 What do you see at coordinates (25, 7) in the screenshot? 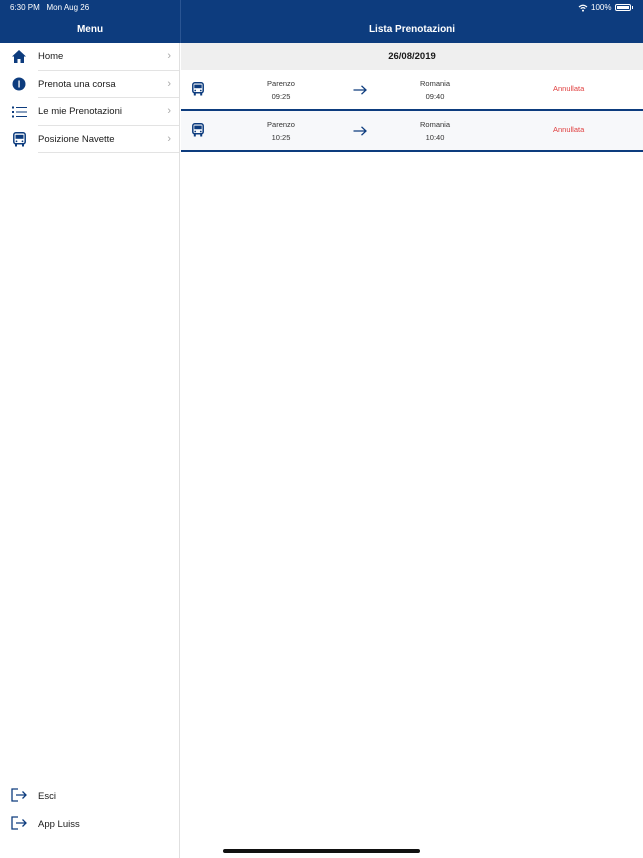
I see `status-clock: 6:30 PM` at bounding box center [25, 7].